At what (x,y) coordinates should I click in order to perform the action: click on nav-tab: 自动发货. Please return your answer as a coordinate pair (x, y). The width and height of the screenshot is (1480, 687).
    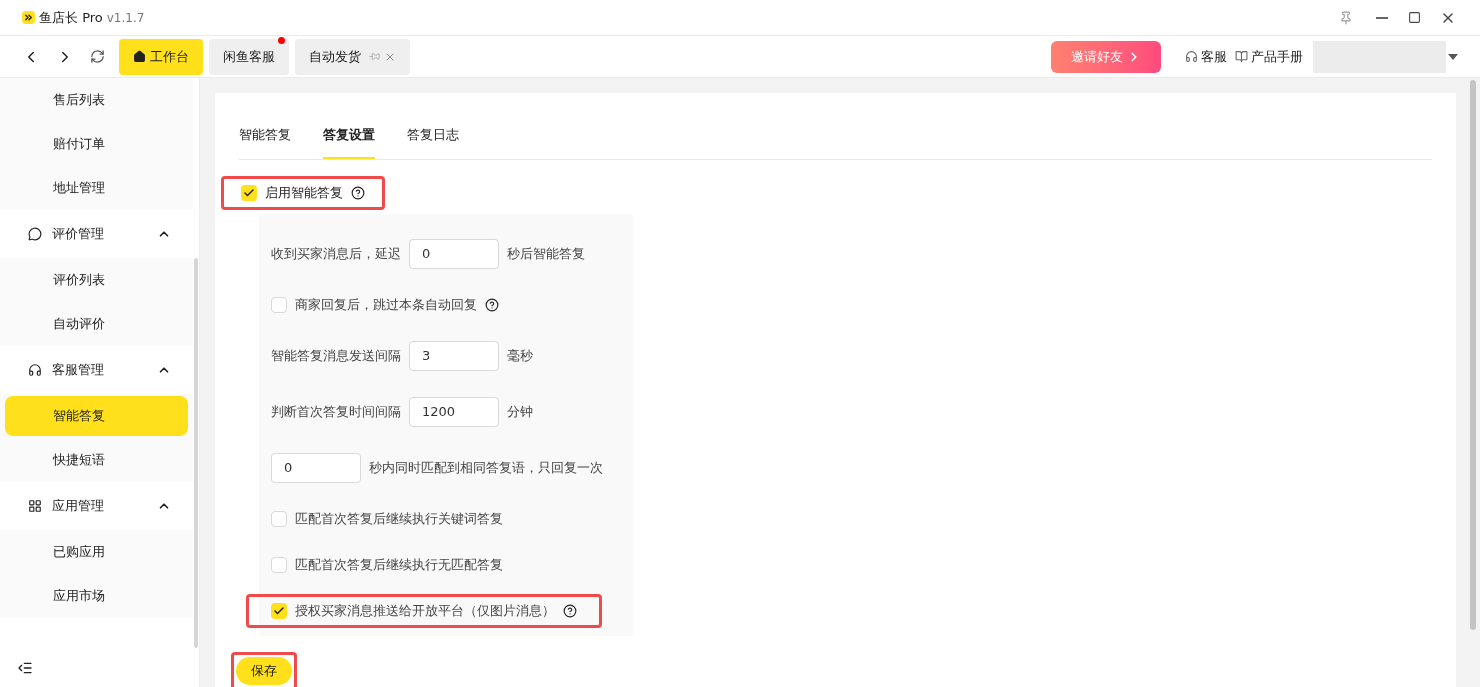
    Looking at the image, I should click on (352, 56).